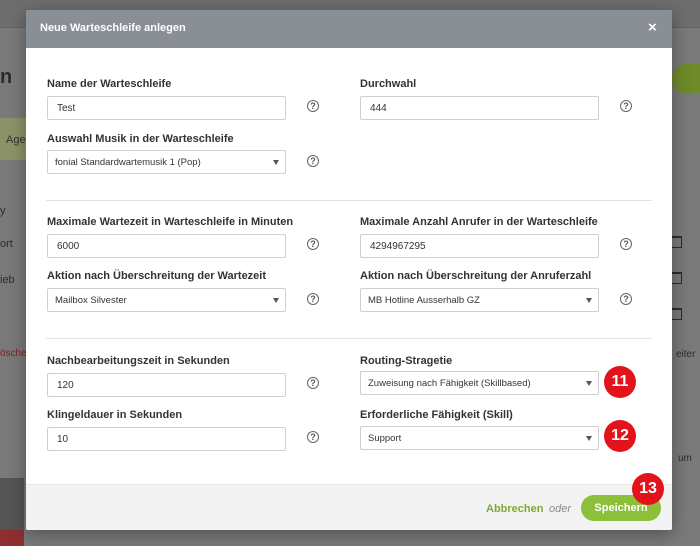  Describe the element at coordinates (479, 246) in the screenshot. I see `max-callers-input: 4294967295` at that location.